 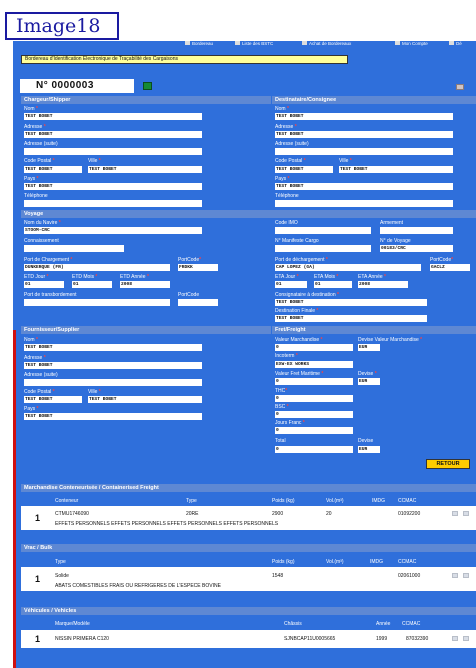 I want to click on etd-jour-field: 01, so click(x=44, y=284).